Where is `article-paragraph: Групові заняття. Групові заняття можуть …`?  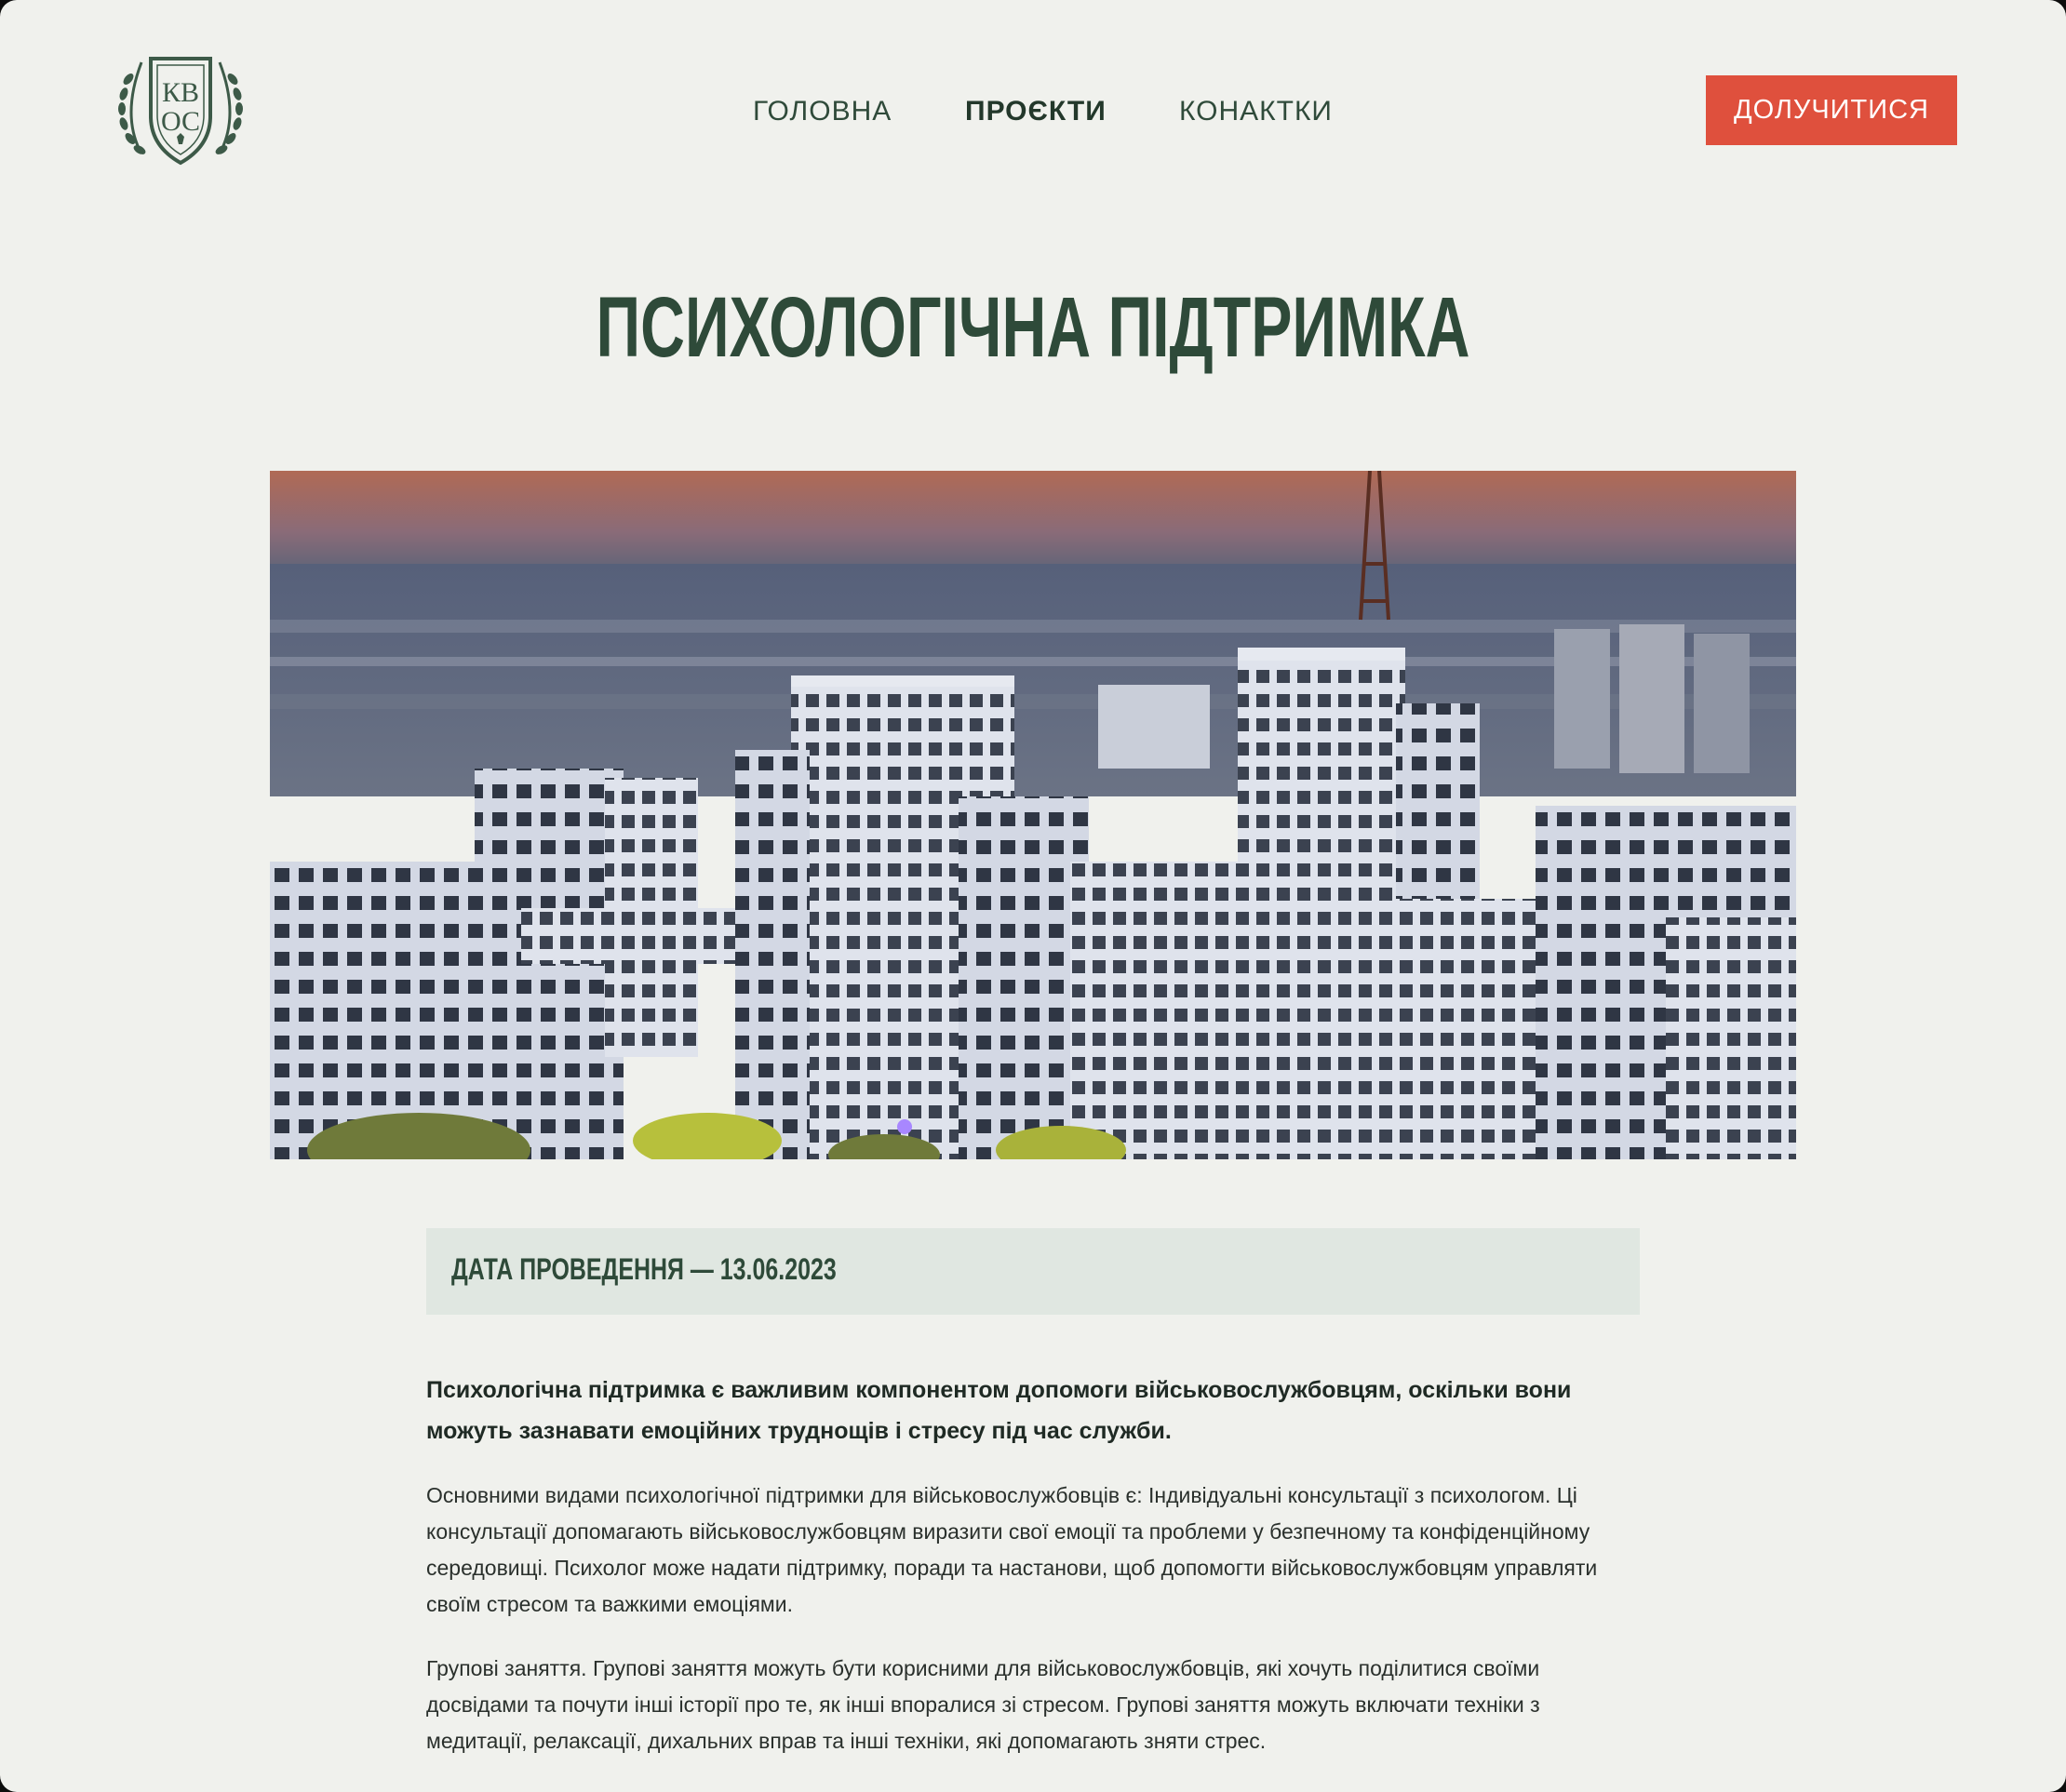
article-paragraph: Групові заняття. Групові заняття можуть … is located at coordinates (983, 1705).